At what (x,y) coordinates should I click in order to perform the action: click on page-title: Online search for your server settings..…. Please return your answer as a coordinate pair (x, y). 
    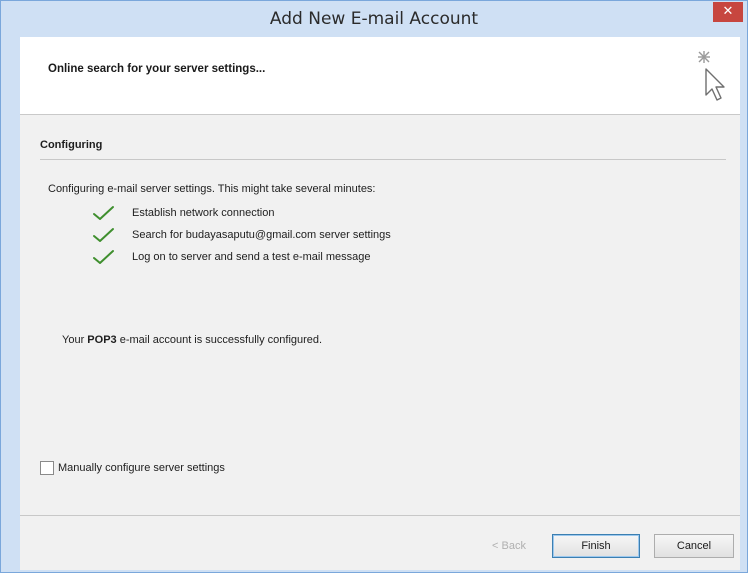
    Looking at the image, I should click on (157, 69).